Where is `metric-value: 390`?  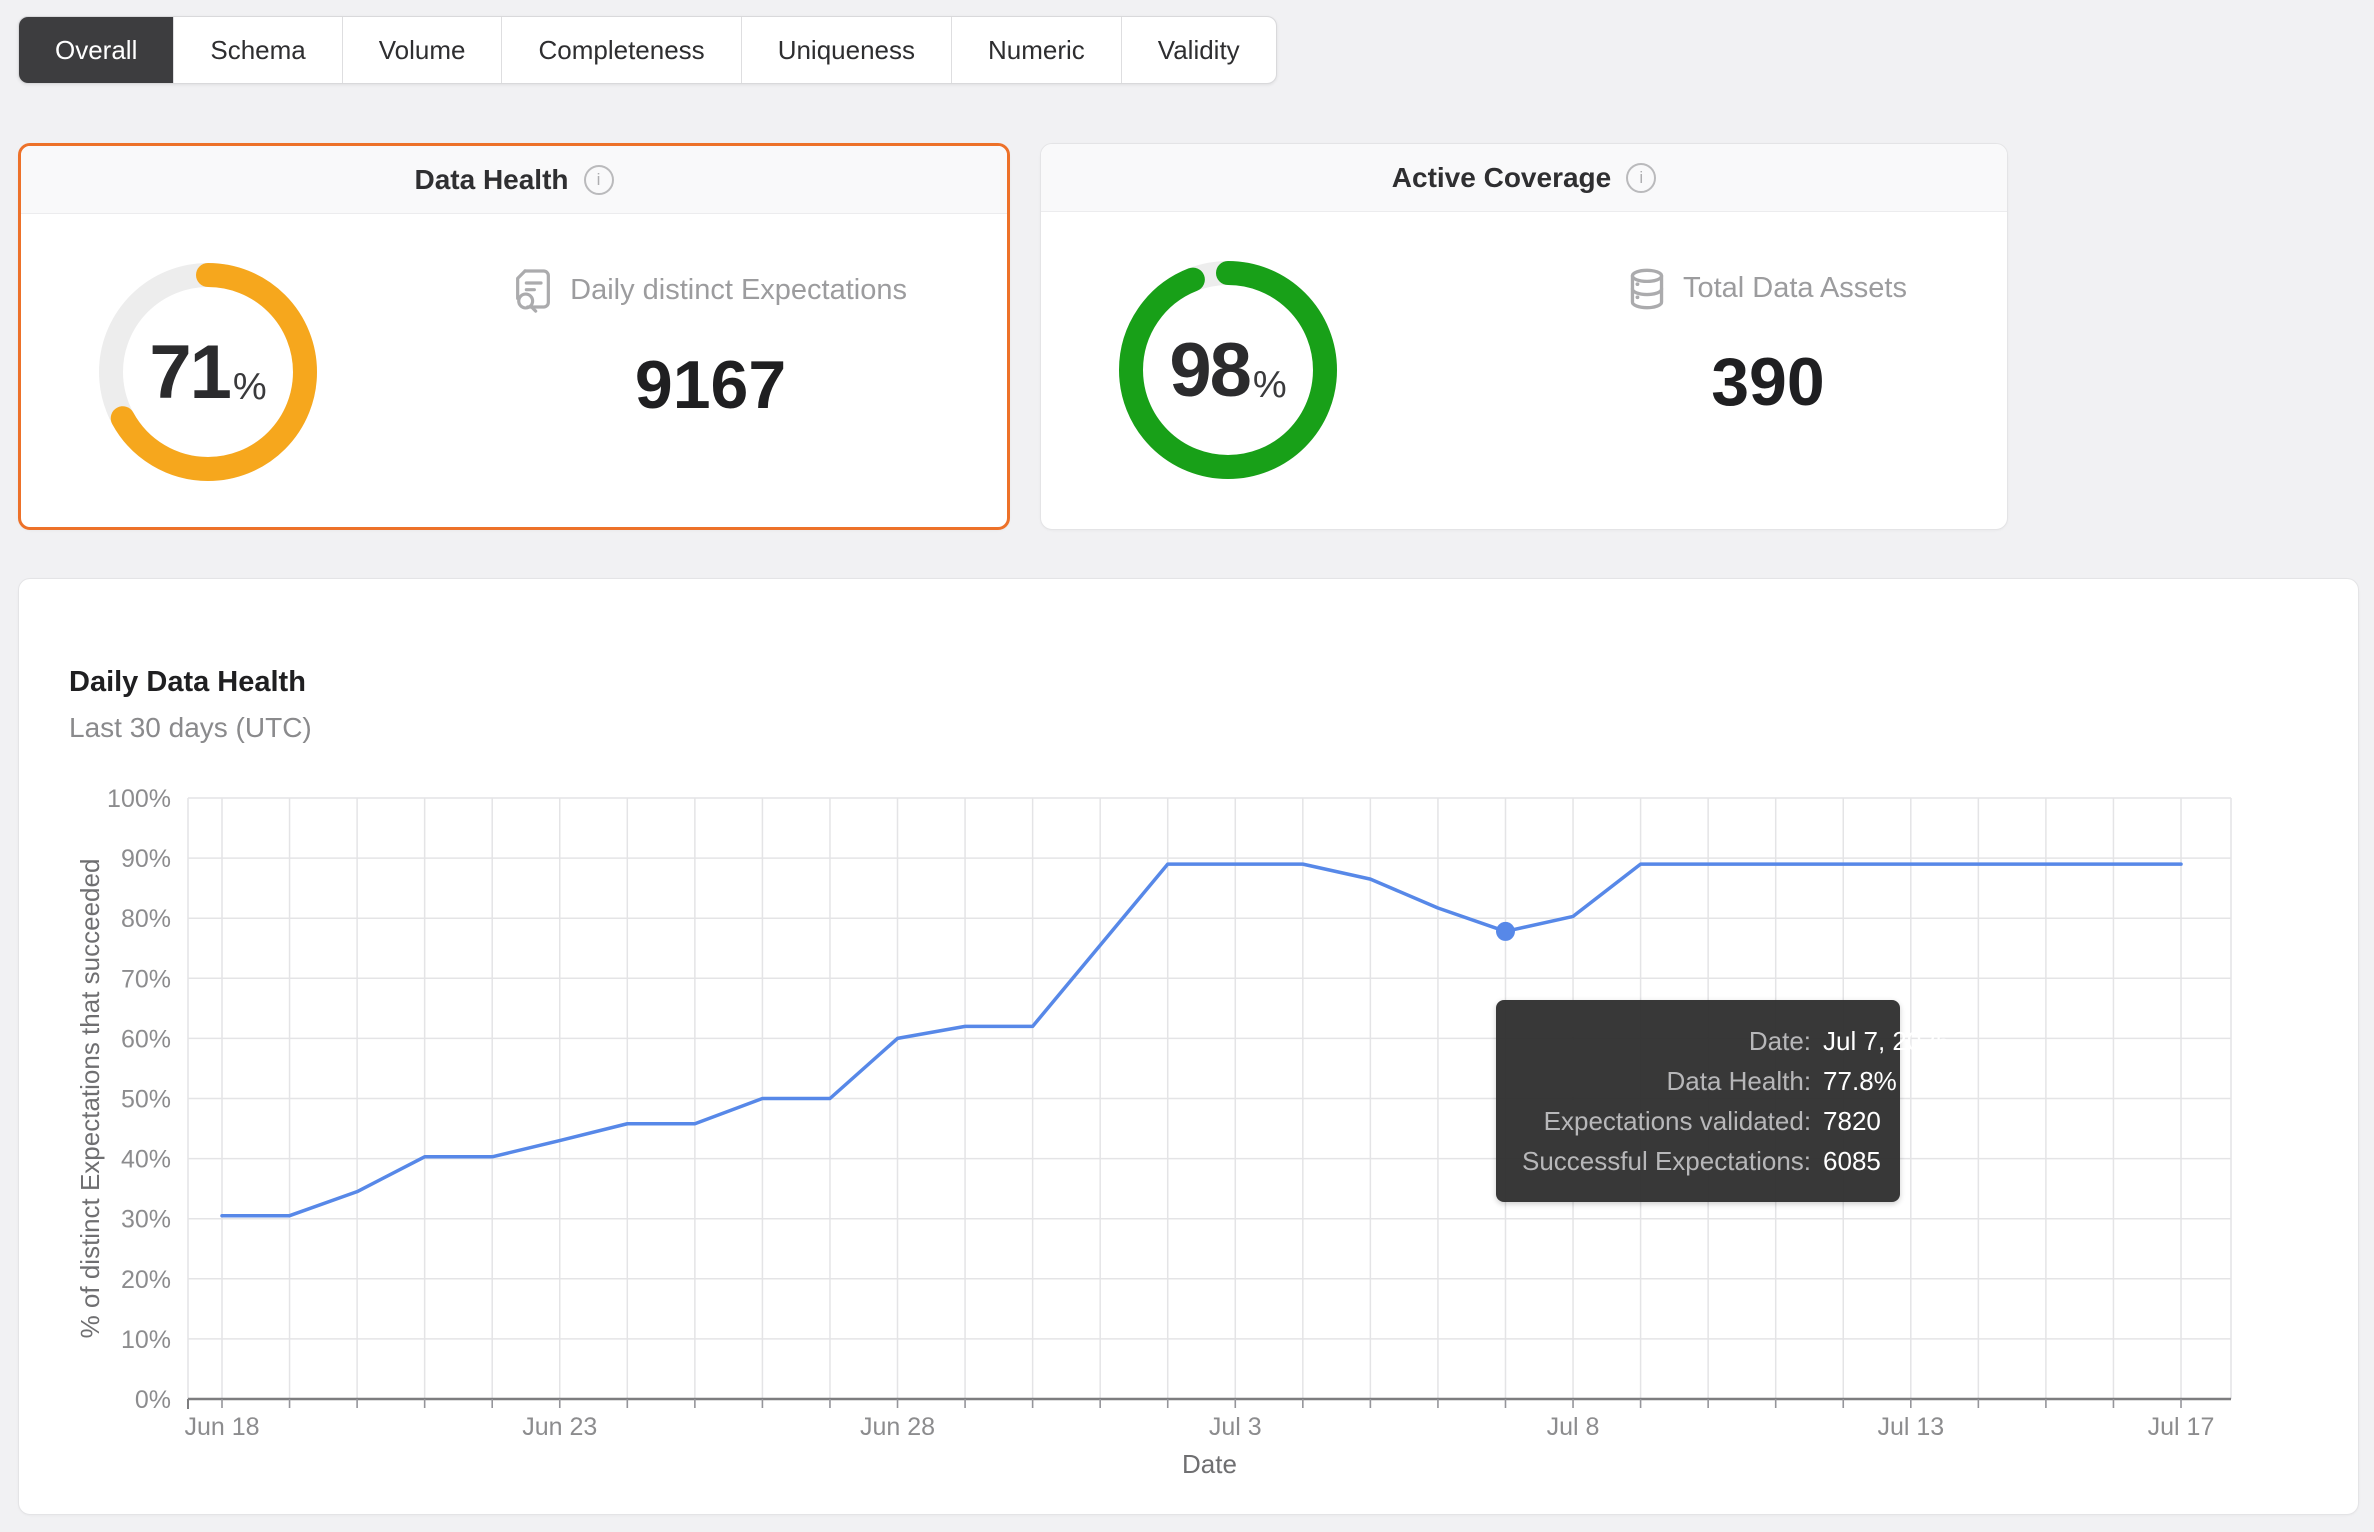 metric-value: 390 is located at coordinates (1768, 381).